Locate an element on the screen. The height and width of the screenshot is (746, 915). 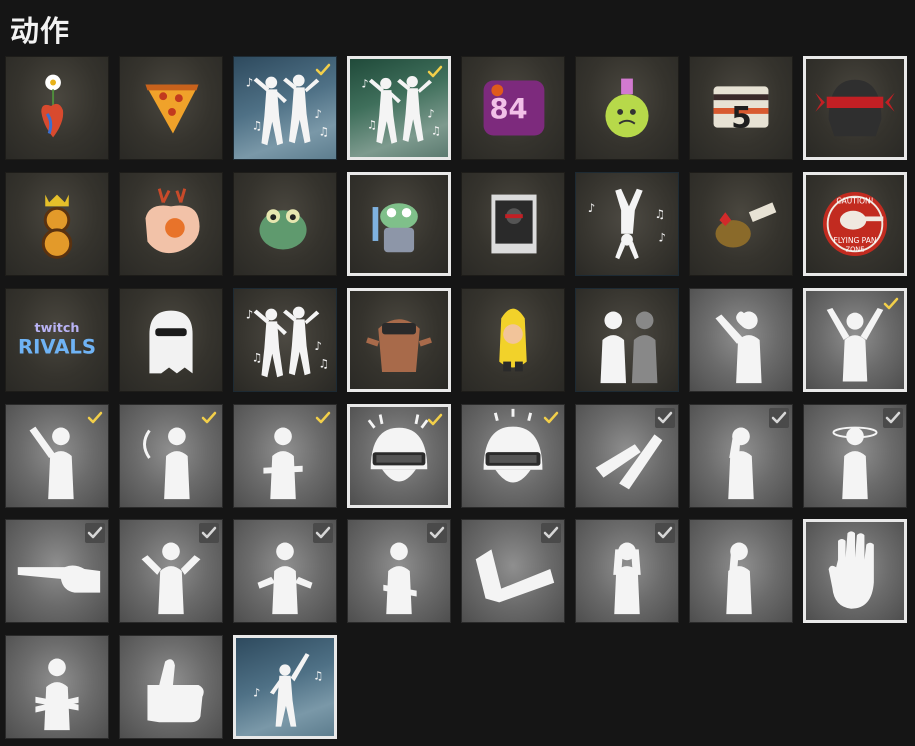
emote-tile: twitch RIVALS is located at coordinates (57, 340).